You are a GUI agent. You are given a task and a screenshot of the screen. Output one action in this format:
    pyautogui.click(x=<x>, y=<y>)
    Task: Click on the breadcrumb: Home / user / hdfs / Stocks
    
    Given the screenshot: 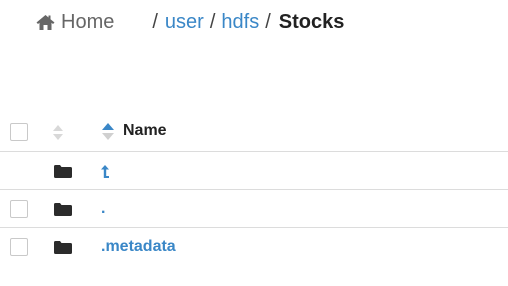 What is the action you would take?
    pyautogui.click(x=190, y=22)
    